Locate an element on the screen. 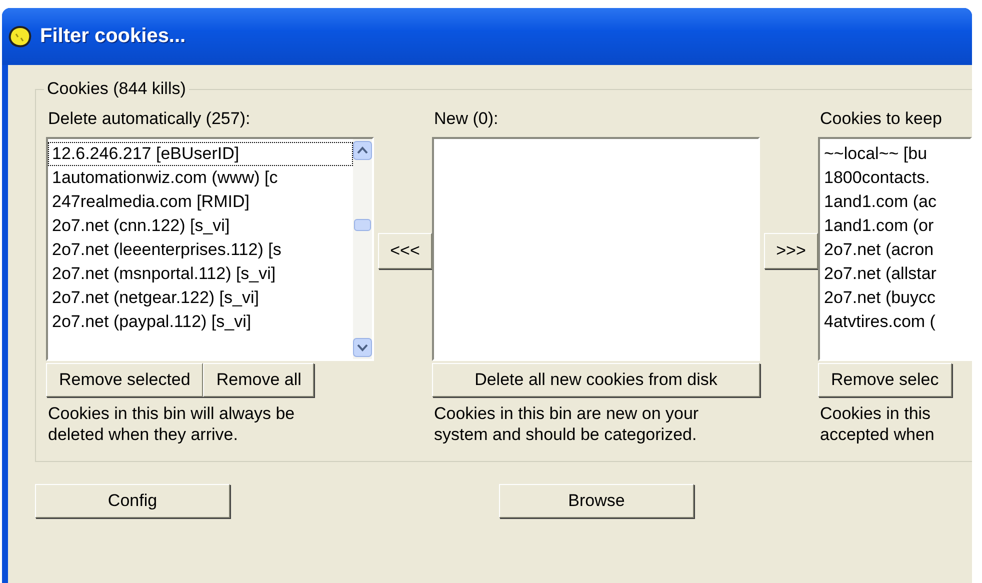 Image resolution: width=982 pixels, height=583 pixels. list-item: 2o7.net (netgear.122) [s_vi] is located at coordinates (200, 298).